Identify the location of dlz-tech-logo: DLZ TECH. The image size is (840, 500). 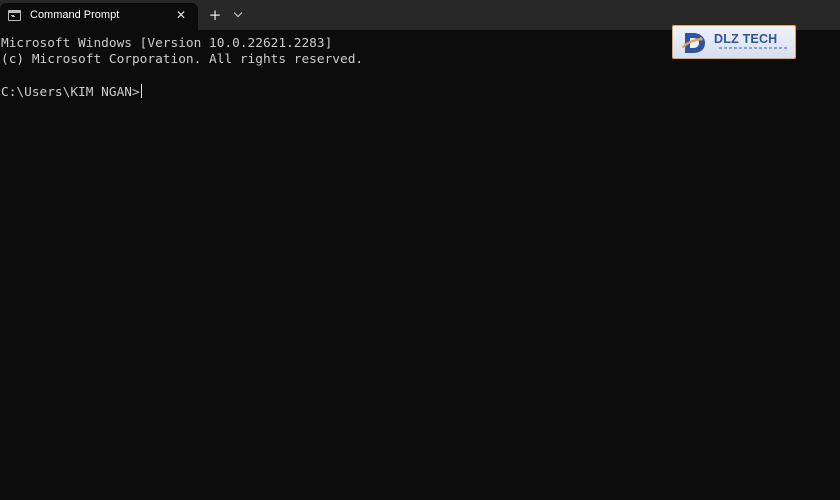
(734, 42).